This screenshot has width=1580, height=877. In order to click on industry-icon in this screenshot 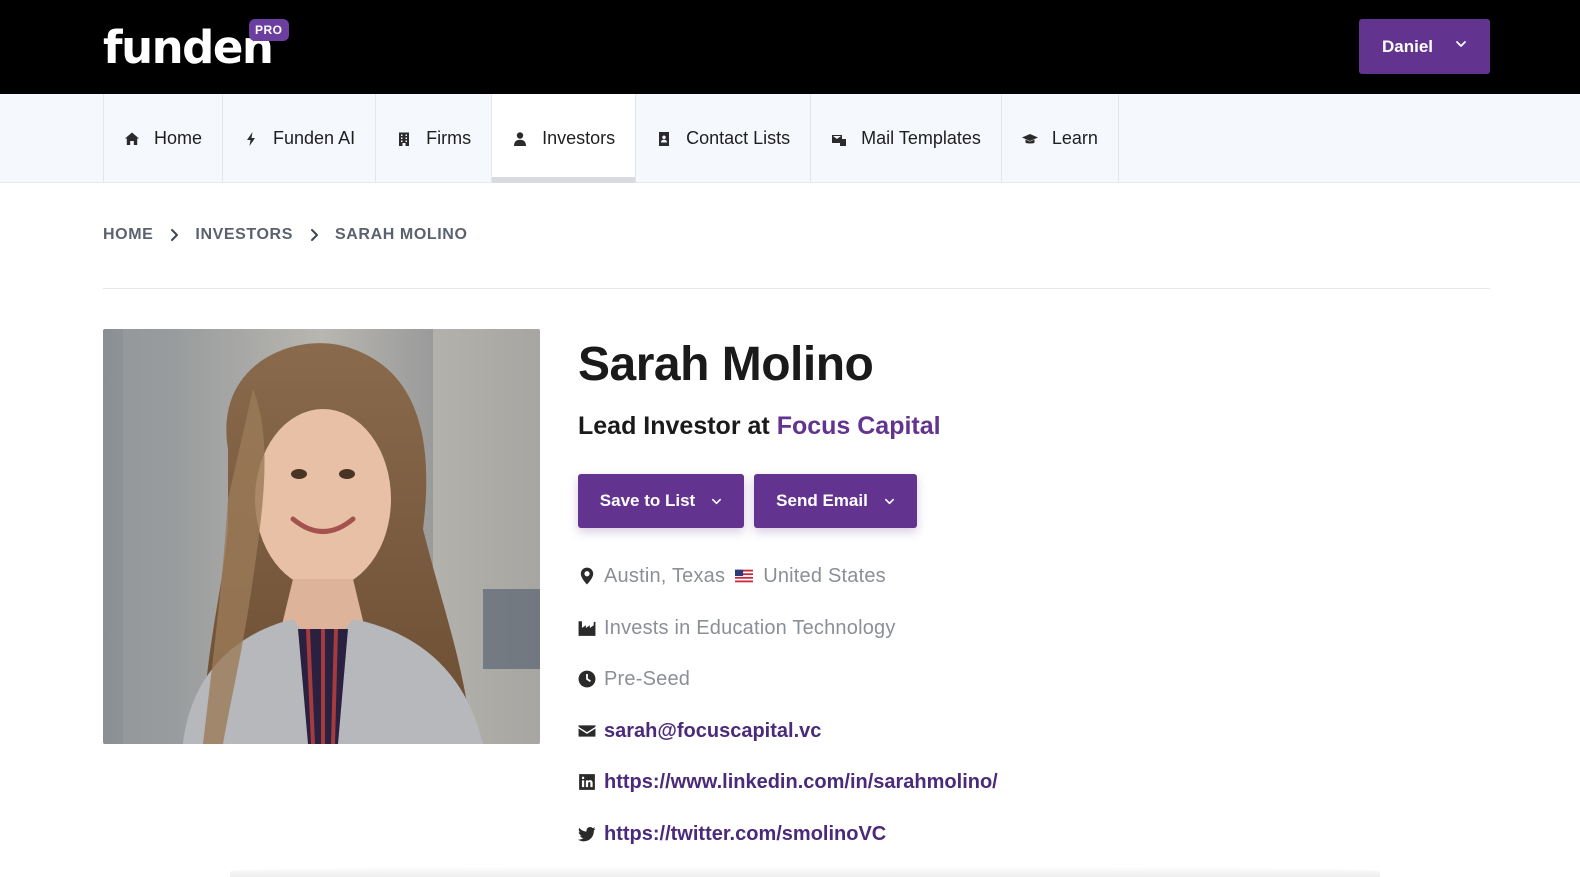, I will do `click(587, 628)`.